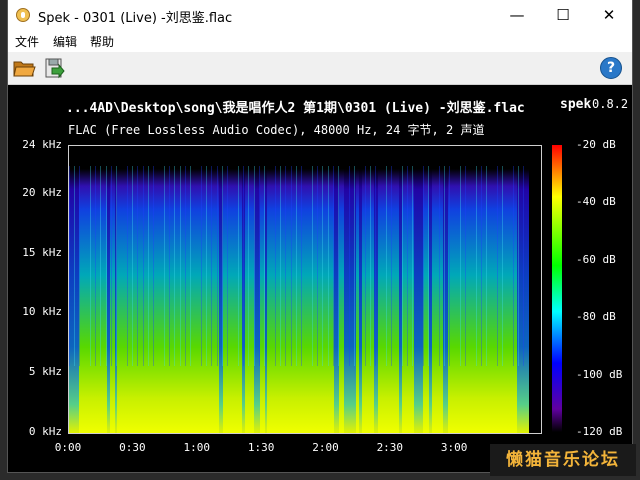 The height and width of the screenshot is (480, 640). What do you see at coordinates (611, 68) in the screenshot?
I see `help-icon: ?` at bounding box center [611, 68].